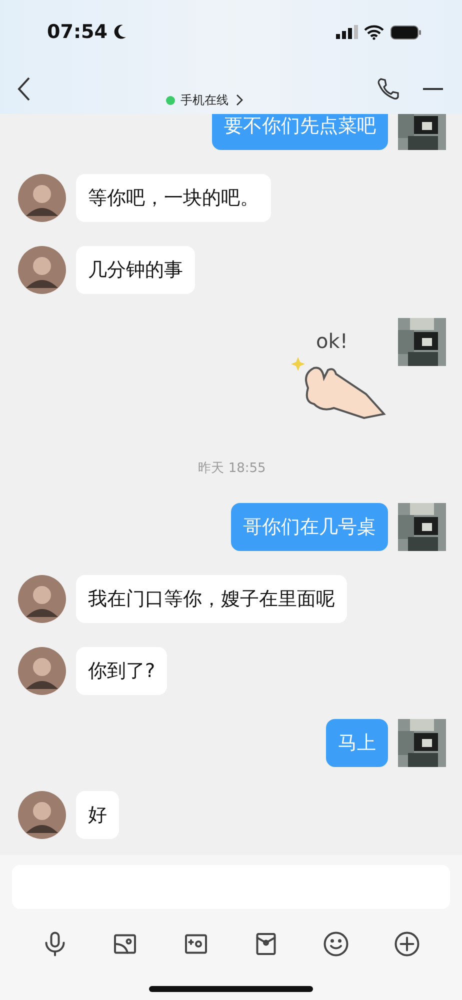 This screenshot has width=462, height=1000. I want to click on phone-icon, so click(388, 89).